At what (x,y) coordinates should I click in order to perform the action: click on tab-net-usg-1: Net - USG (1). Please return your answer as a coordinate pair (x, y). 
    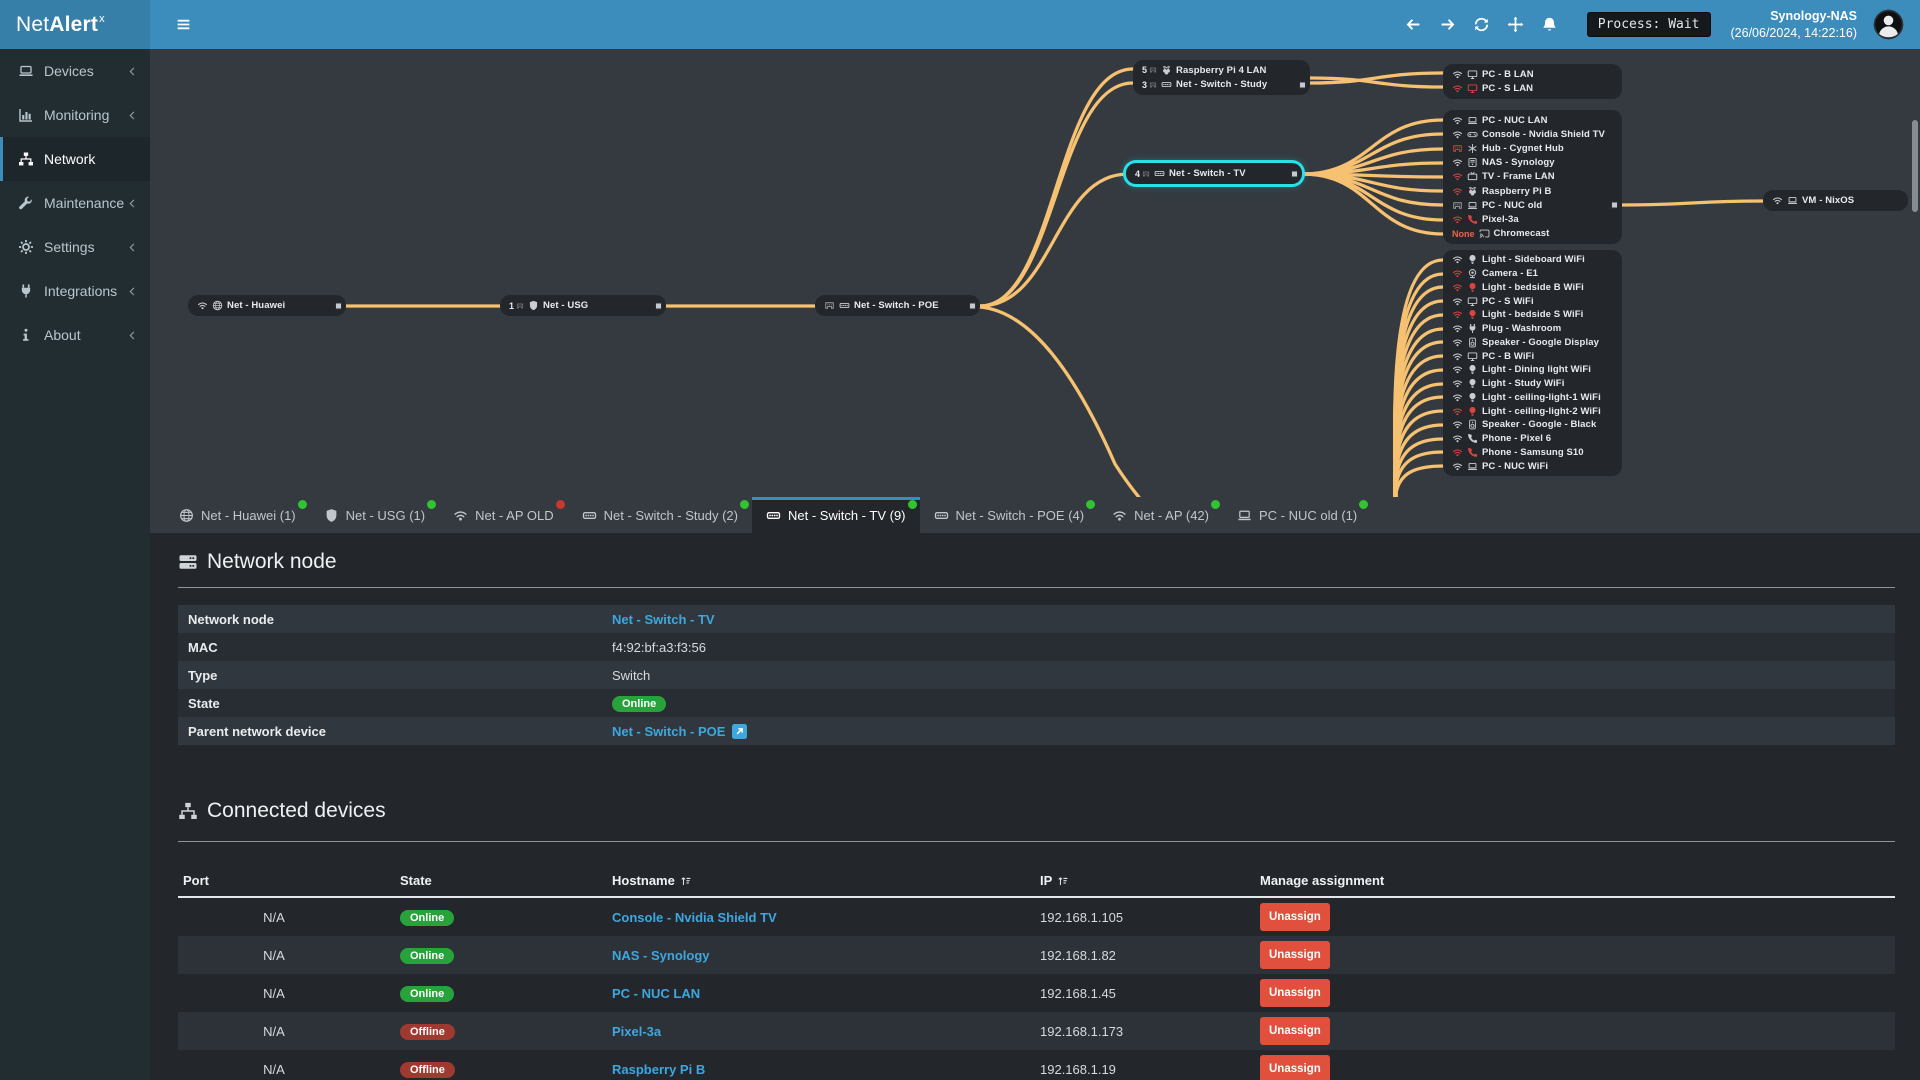
    Looking at the image, I should click on (374, 515).